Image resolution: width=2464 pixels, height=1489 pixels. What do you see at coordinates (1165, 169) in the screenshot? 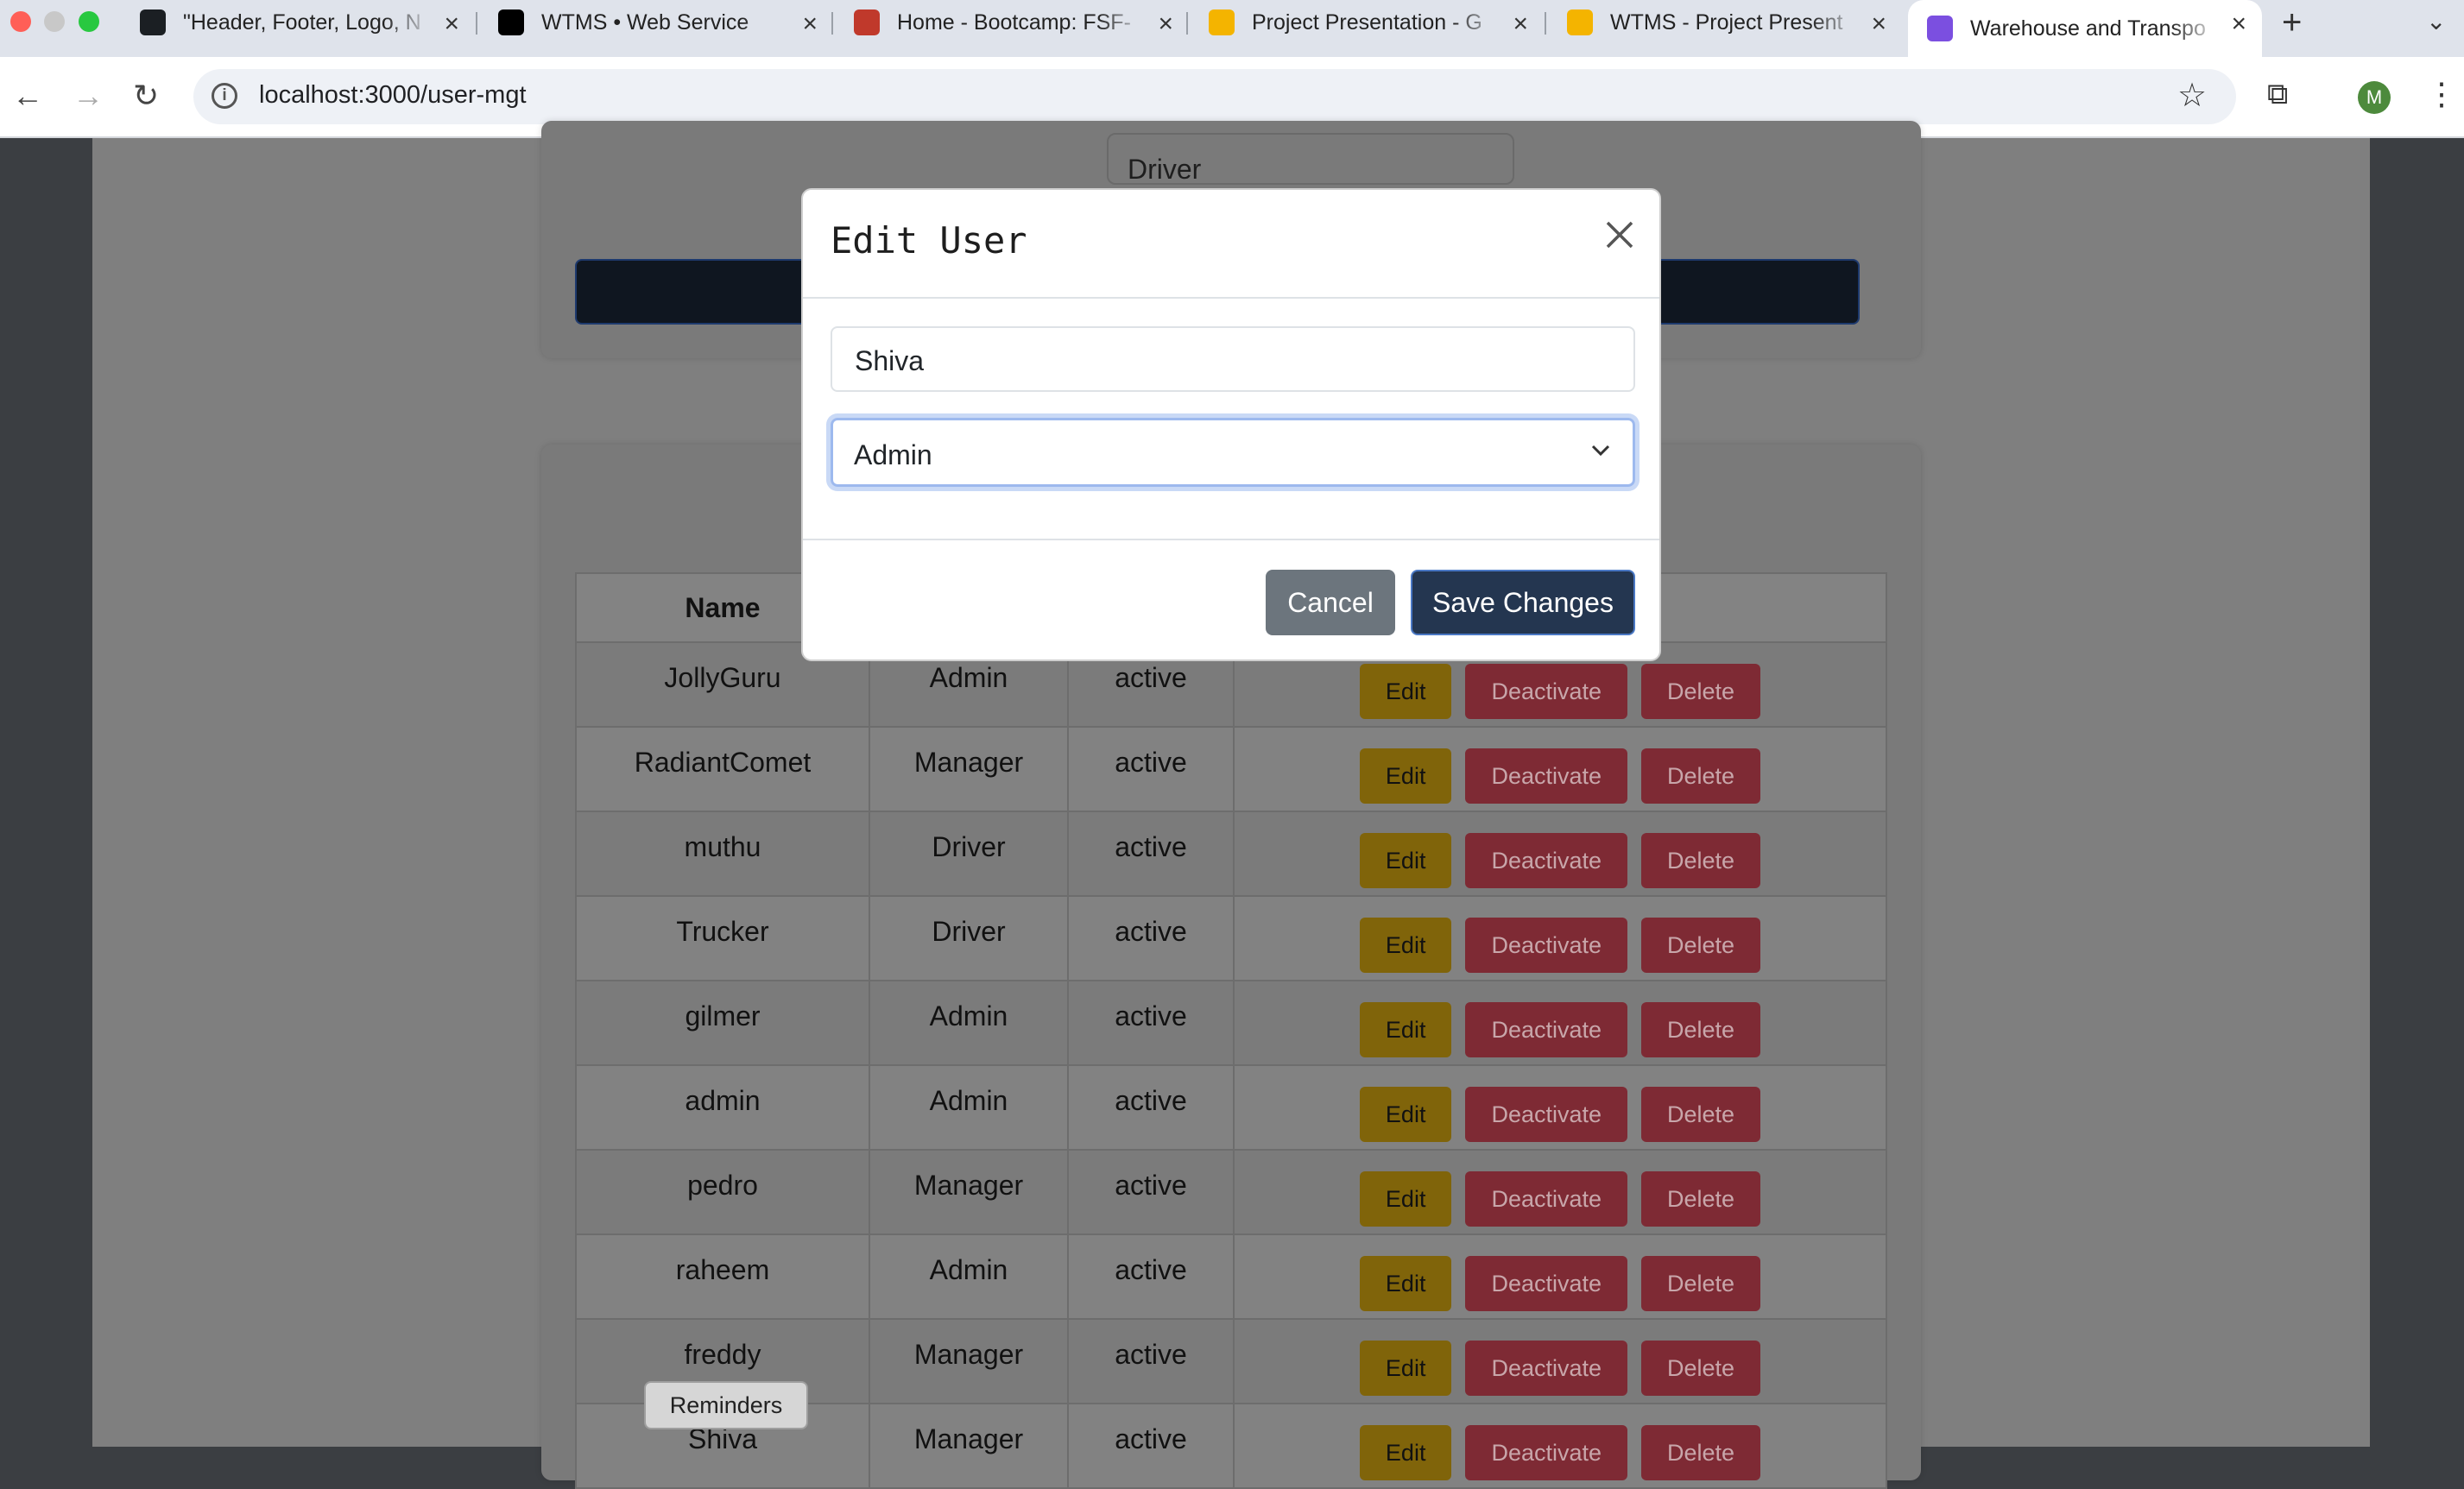
I see `role-filter-value: Driver` at bounding box center [1165, 169].